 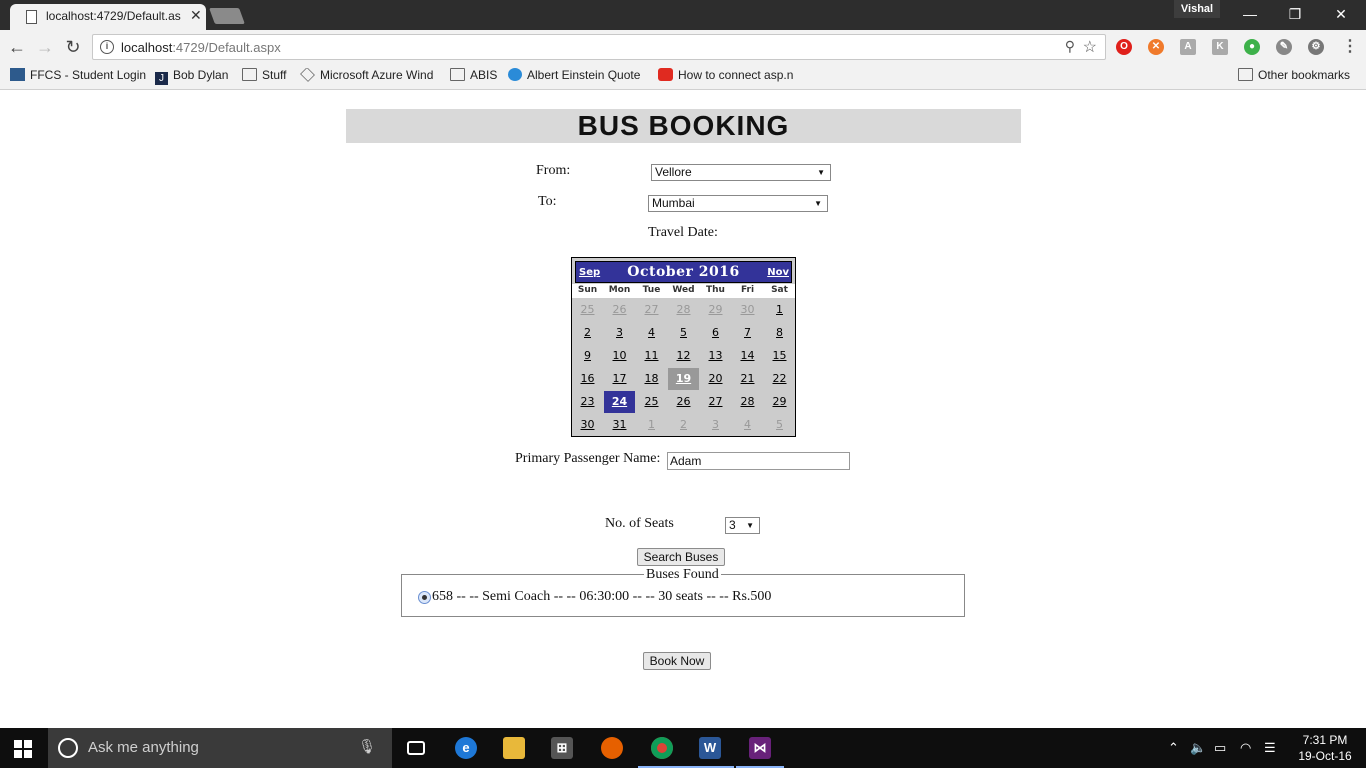 What do you see at coordinates (683, 356) in the screenshot?
I see `calendar-day: 12` at bounding box center [683, 356].